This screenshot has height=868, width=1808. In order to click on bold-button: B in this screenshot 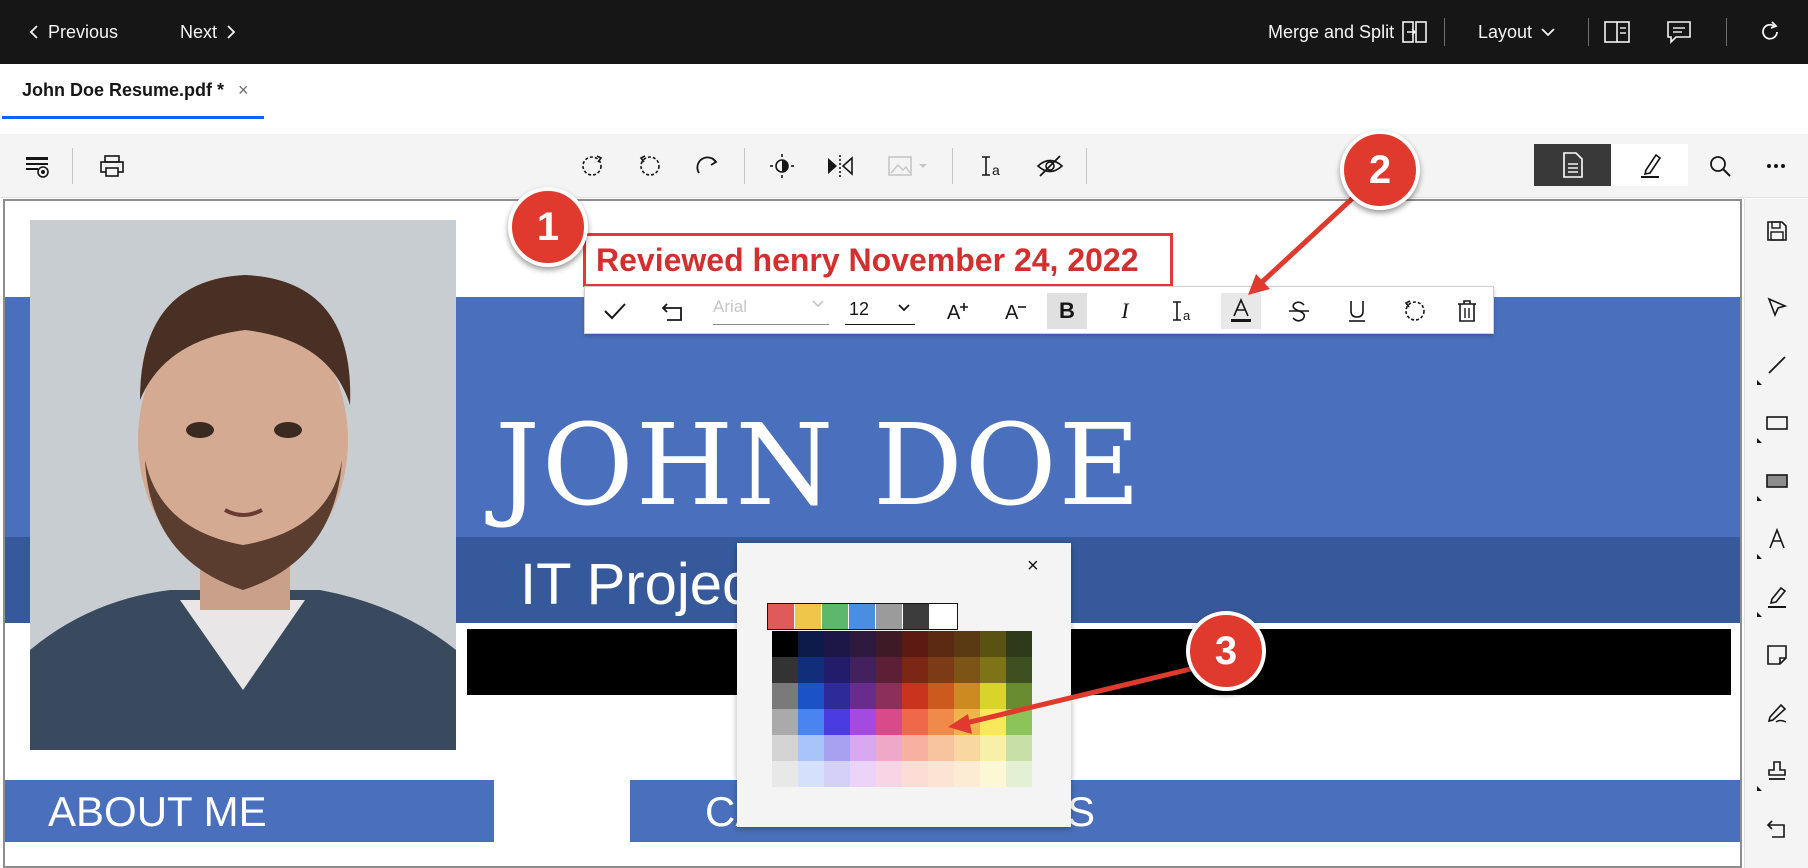, I will do `click(1067, 311)`.